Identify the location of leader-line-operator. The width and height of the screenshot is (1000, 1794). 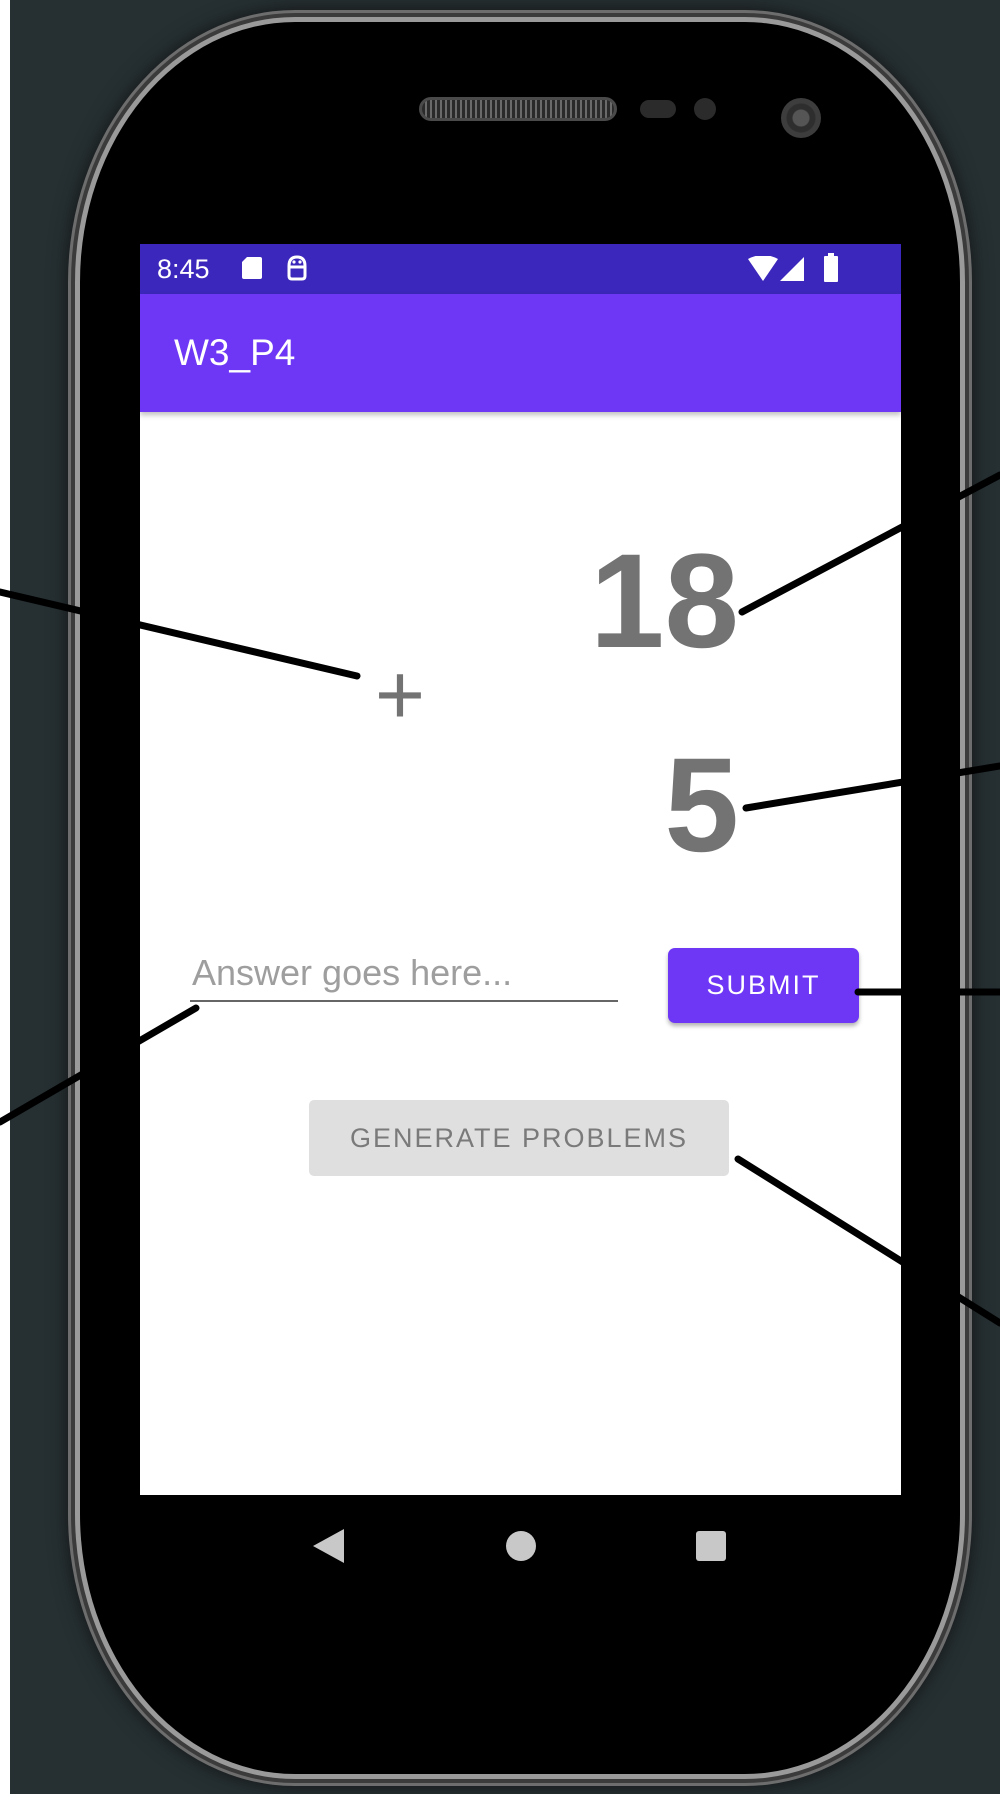
(180, 634).